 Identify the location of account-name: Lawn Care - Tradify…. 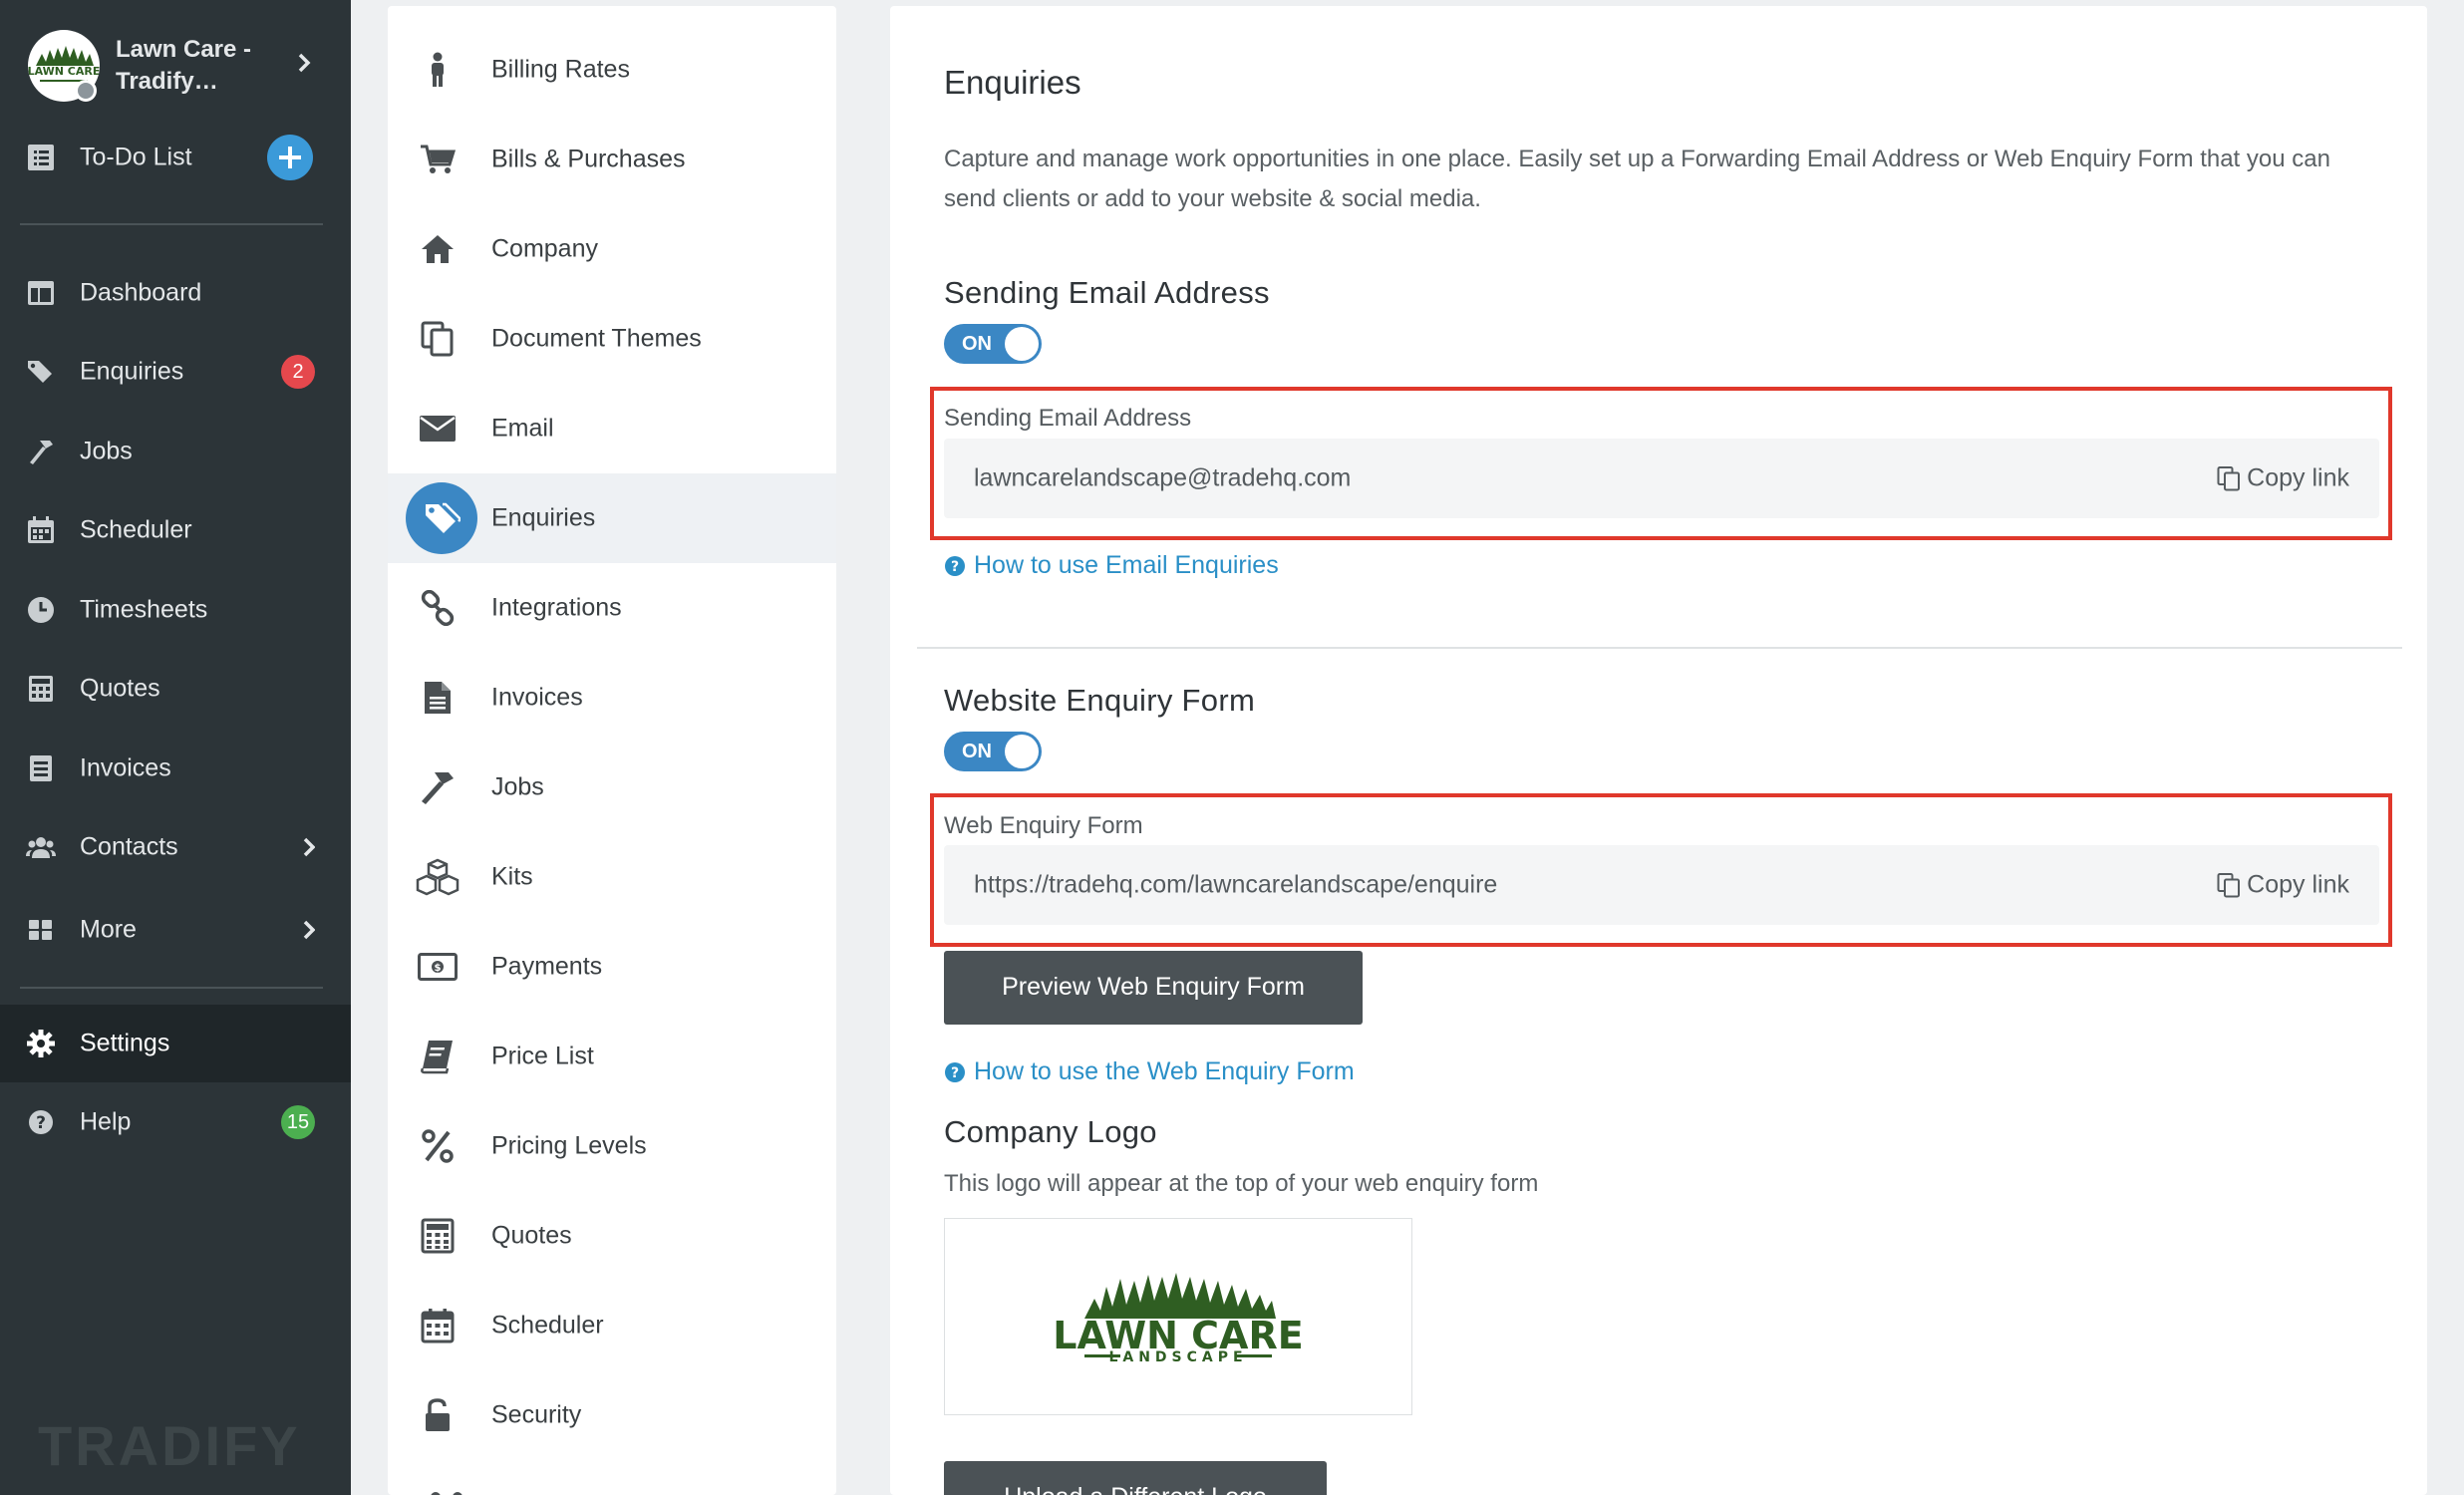
(184, 65).